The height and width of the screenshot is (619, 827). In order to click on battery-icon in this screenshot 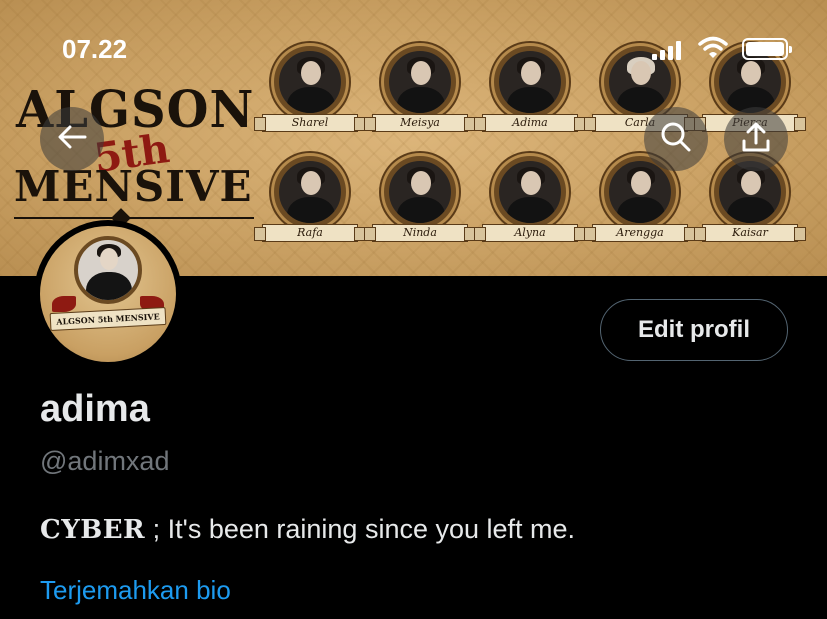, I will do `click(767, 49)`.